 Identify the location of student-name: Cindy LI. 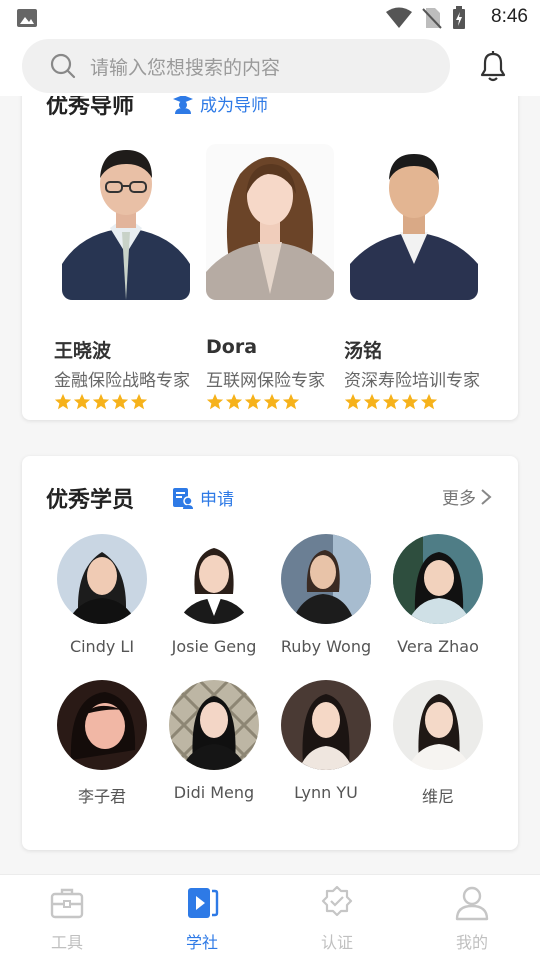
(102, 646).